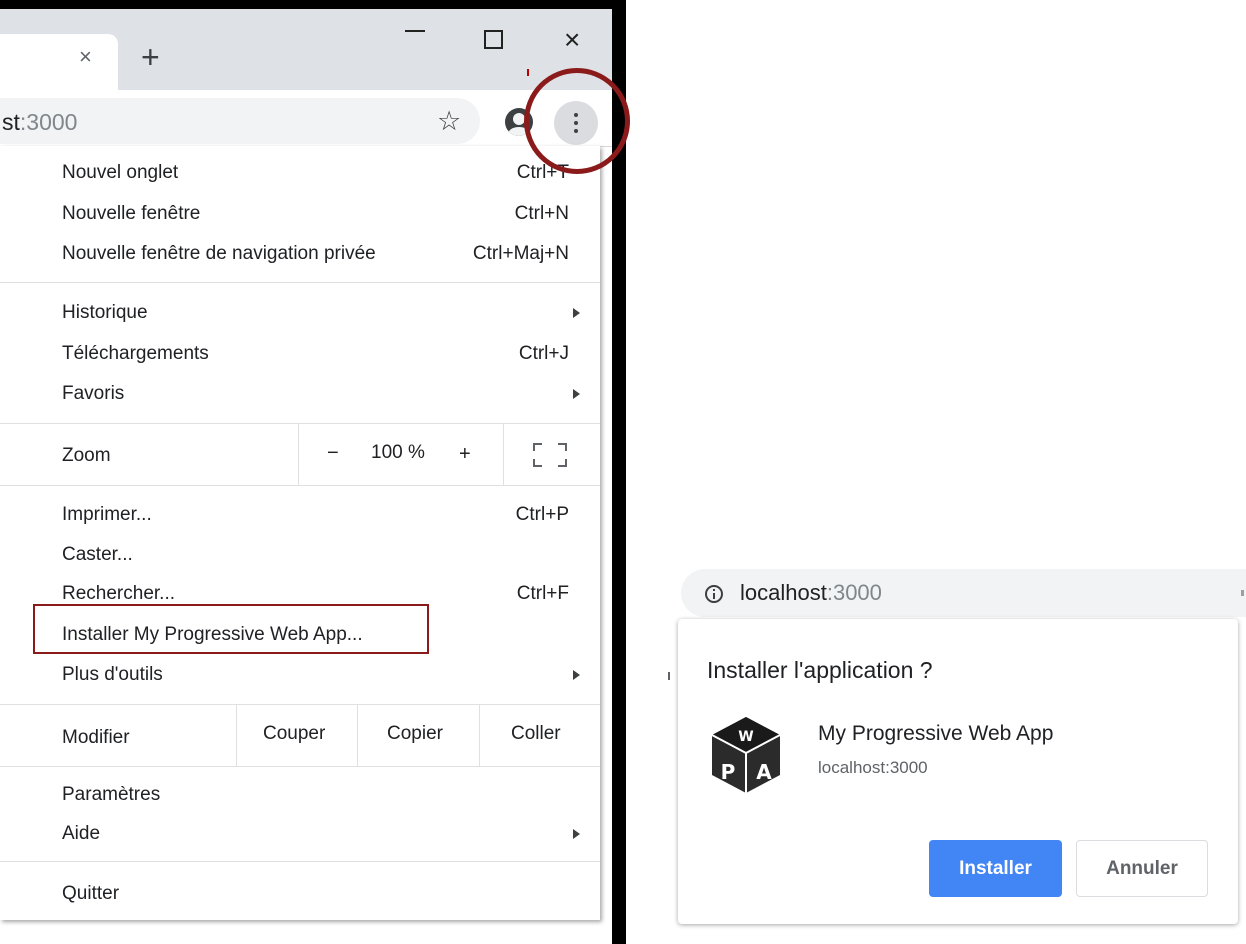  I want to click on dialog-title: Installer l'application ?, so click(820, 670).